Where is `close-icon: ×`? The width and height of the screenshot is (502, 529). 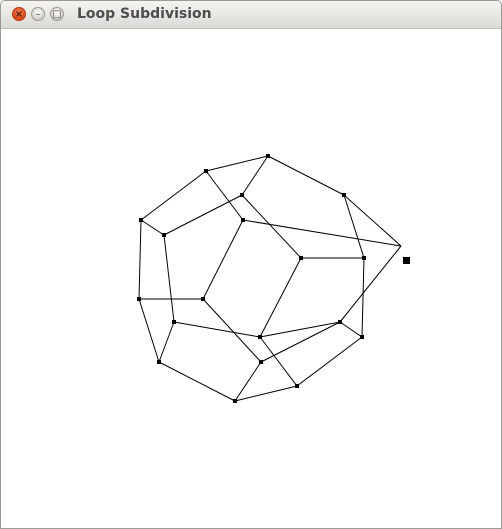
close-icon: × is located at coordinates (19, 14).